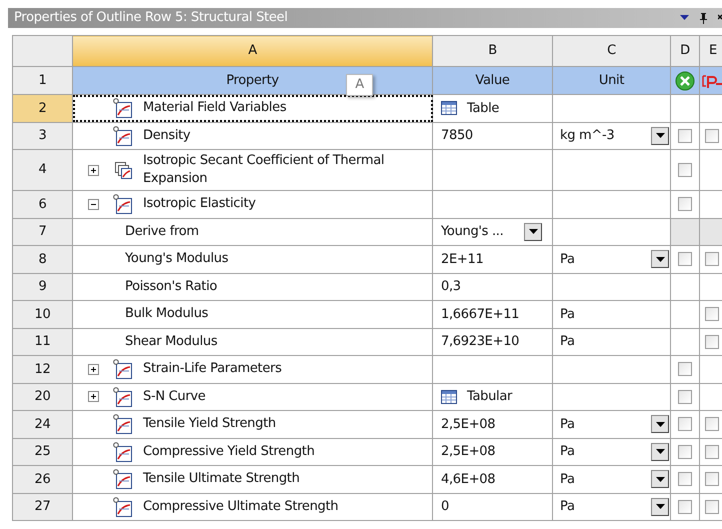 The height and width of the screenshot is (529, 722). What do you see at coordinates (711, 51) in the screenshot?
I see `column-header: E` at bounding box center [711, 51].